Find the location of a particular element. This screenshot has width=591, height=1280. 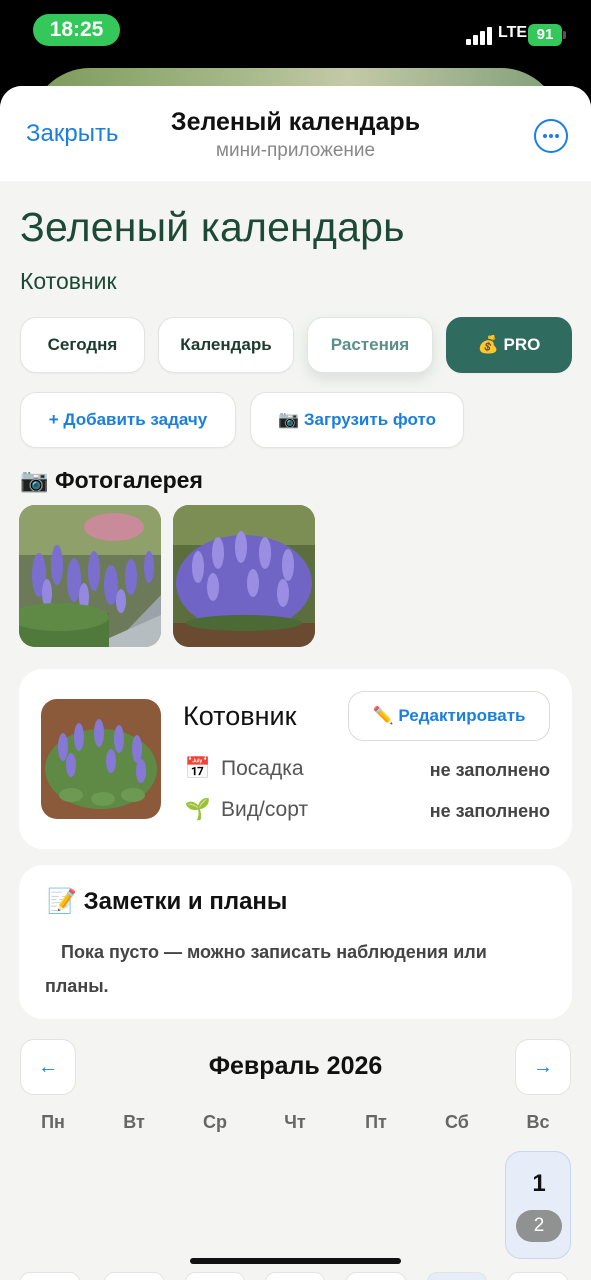

battery-level: 91 is located at coordinates (545, 34).